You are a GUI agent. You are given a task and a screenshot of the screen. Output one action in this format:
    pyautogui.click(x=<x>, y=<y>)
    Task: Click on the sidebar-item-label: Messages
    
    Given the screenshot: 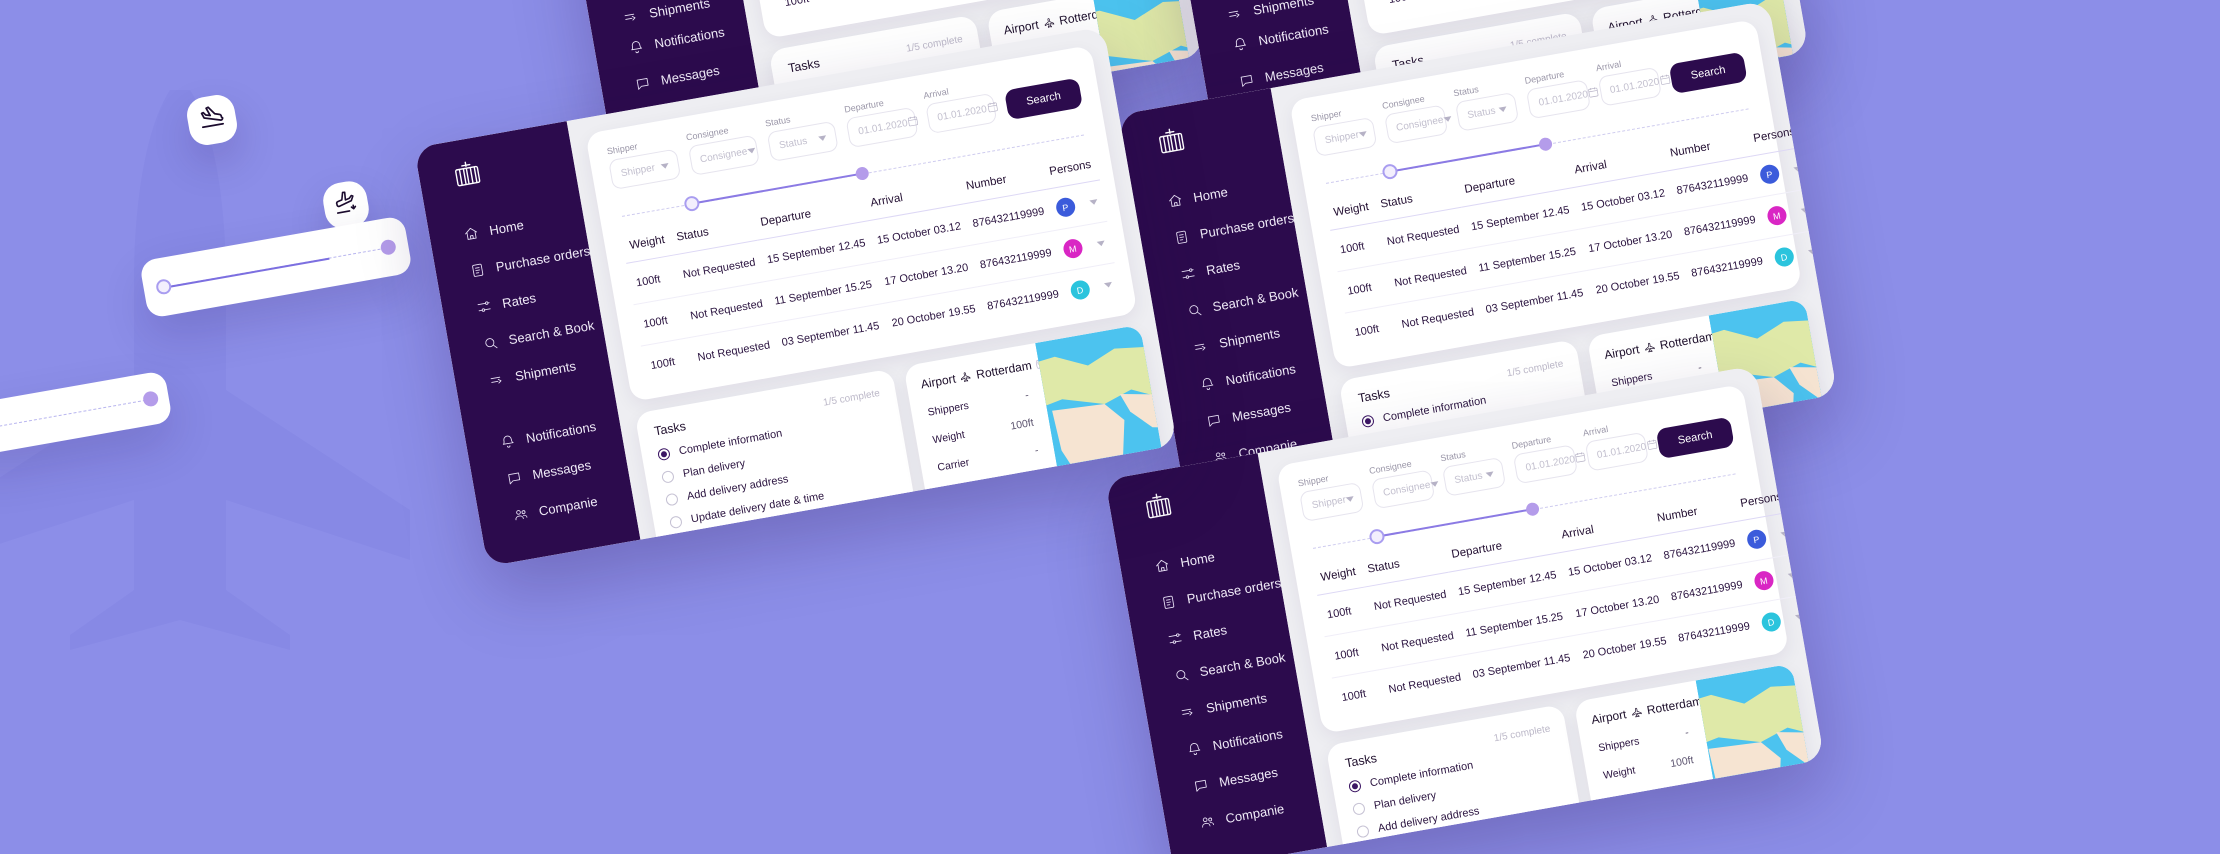 What is the action you would take?
    pyautogui.click(x=562, y=470)
    